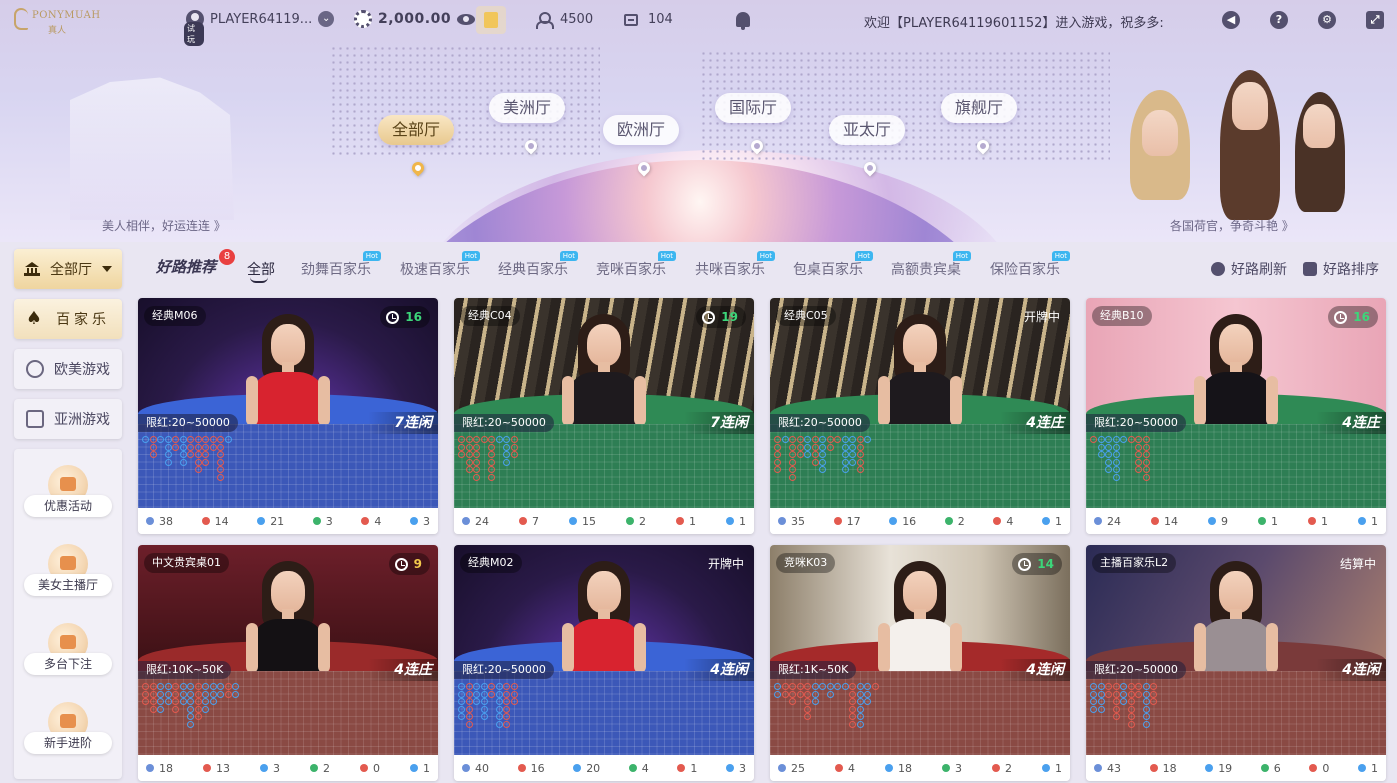 Image resolution: width=1397 pixels, height=783 pixels. What do you see at coordinates (288, 369) in the screenshot?
I see `dealer` at bounding box center [288, 369].